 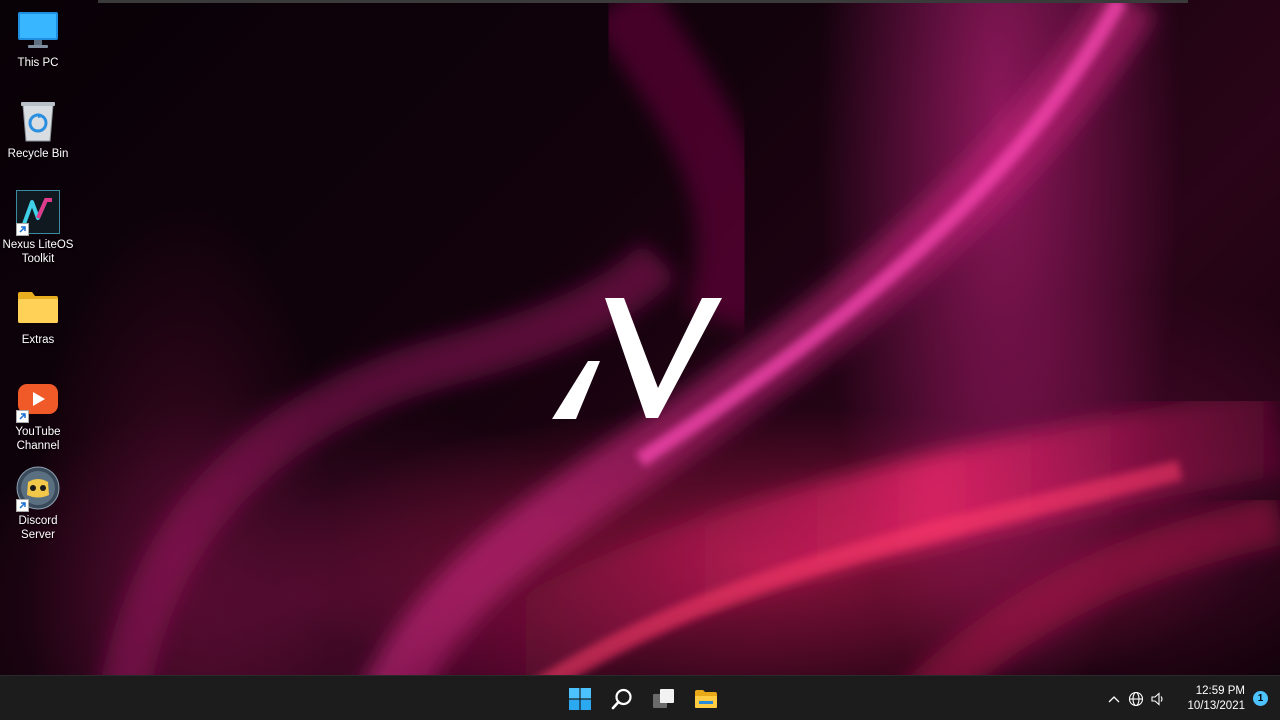 What do you see at coordinates (1158, 699) in the screenshot?
I see `speaker-icon` at bounding box center [1158, 699].